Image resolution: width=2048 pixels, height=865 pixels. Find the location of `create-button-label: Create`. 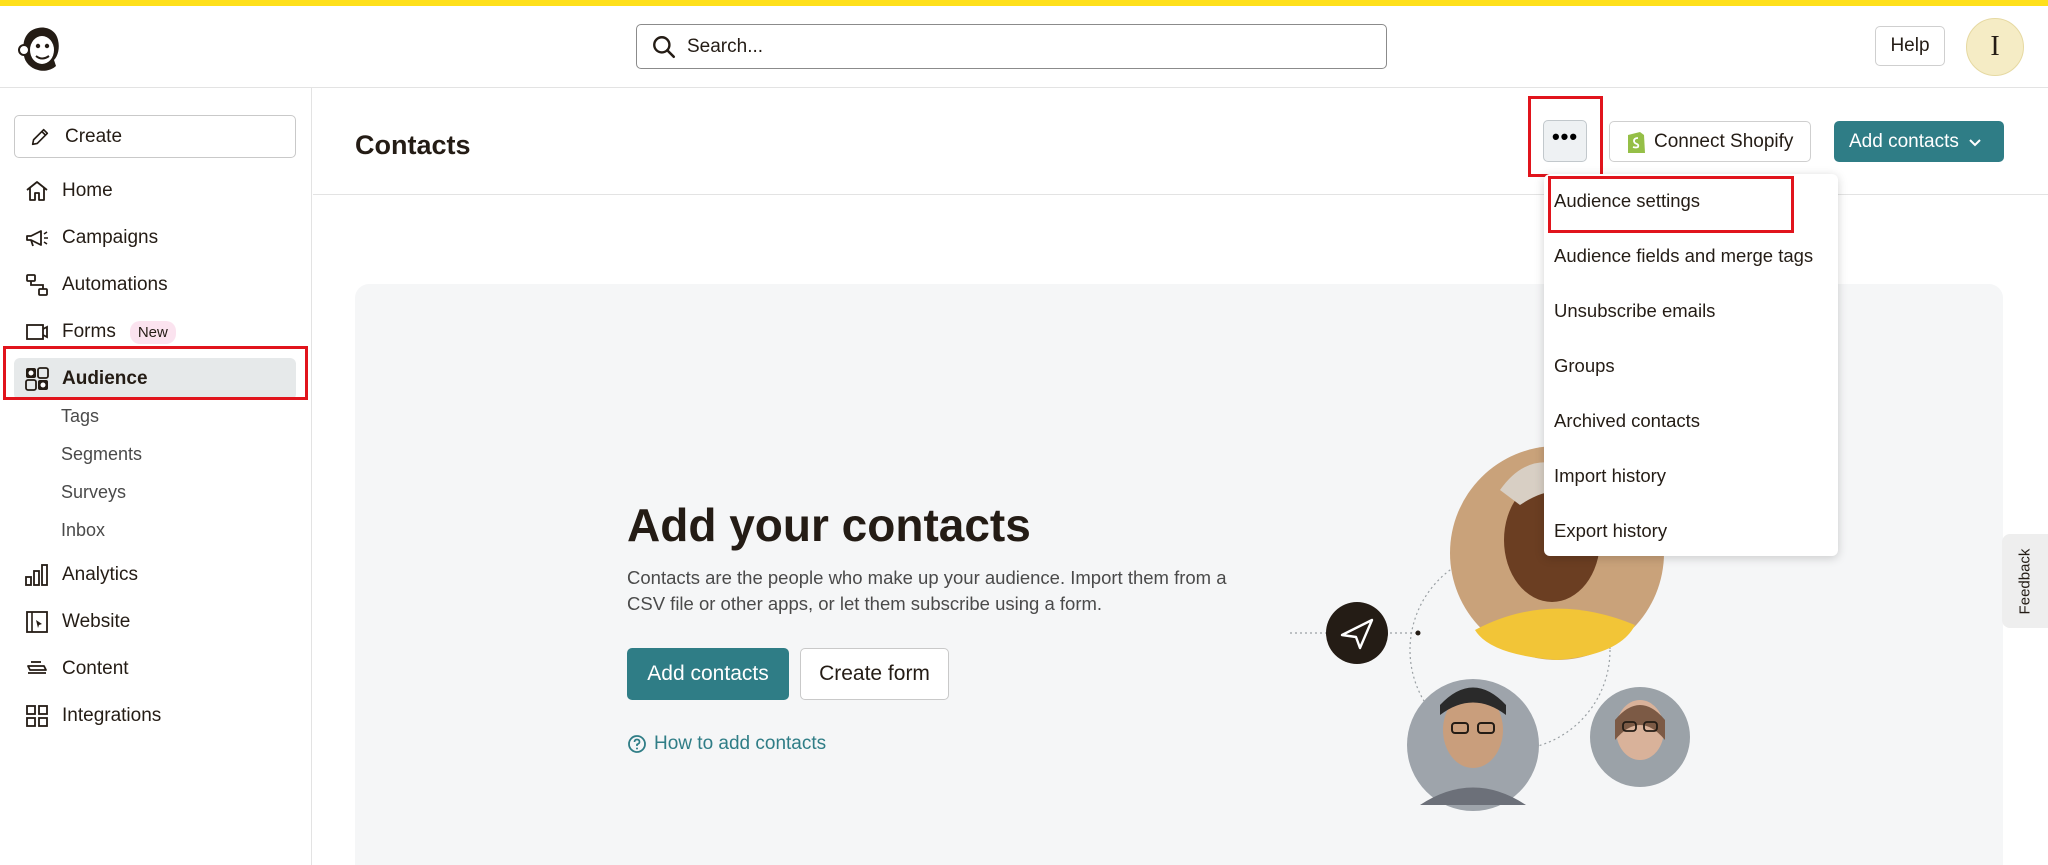

create-button-label: Create is located at coordinates (94, 136).